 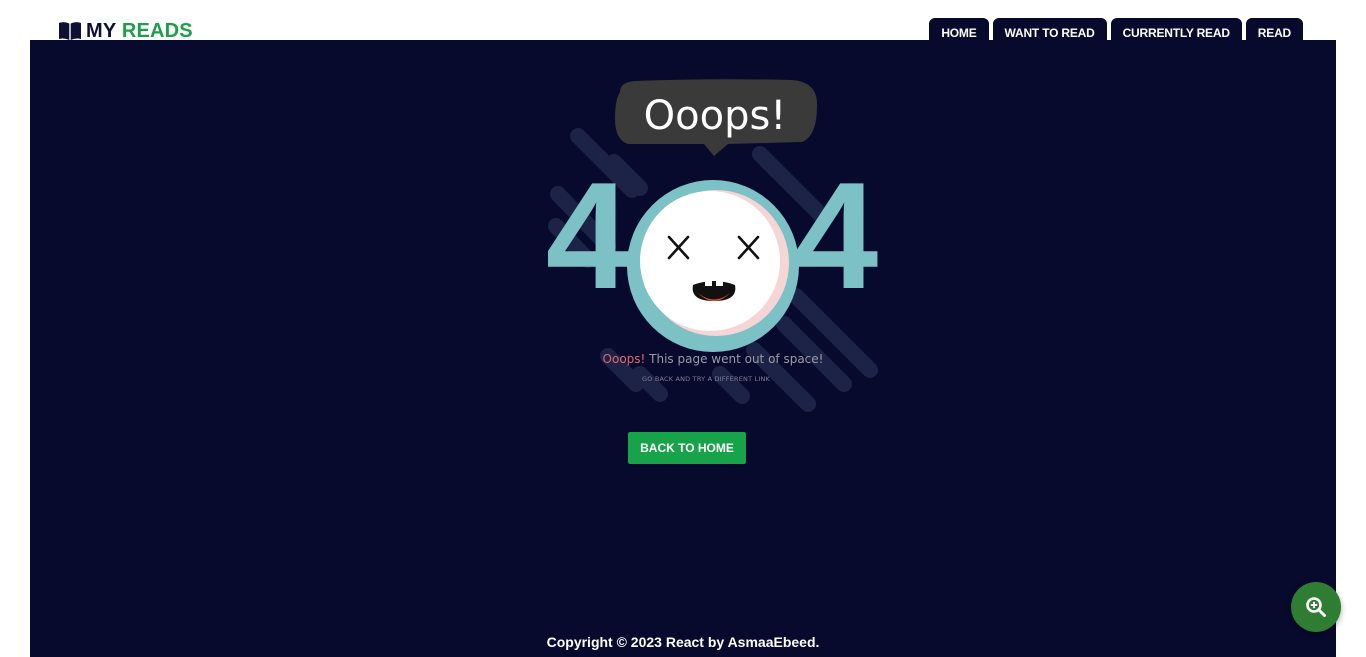 What do you see at coordinates (101, 31) in the screenshot?
I see `brand-prefix: MY` at bounding box center [101, 31].